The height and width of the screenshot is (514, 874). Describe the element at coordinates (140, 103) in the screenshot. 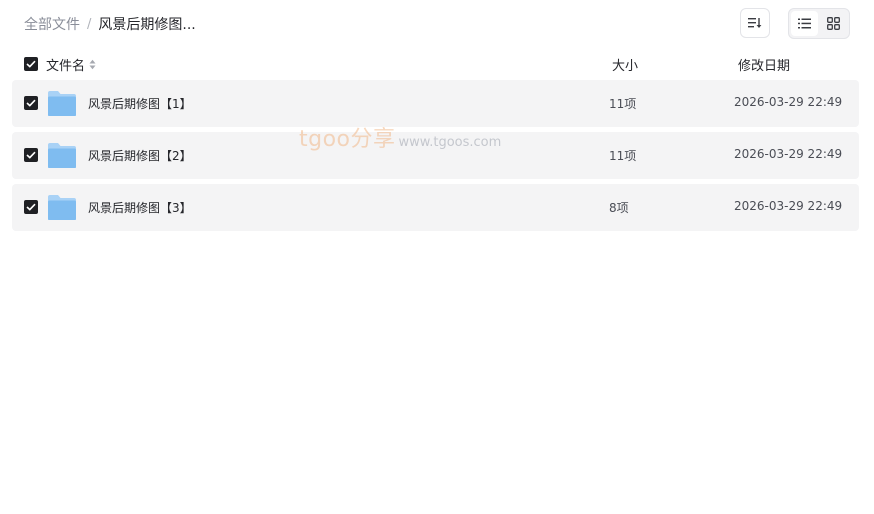

I see `file-name: 风景后期修图【1】` at that location.